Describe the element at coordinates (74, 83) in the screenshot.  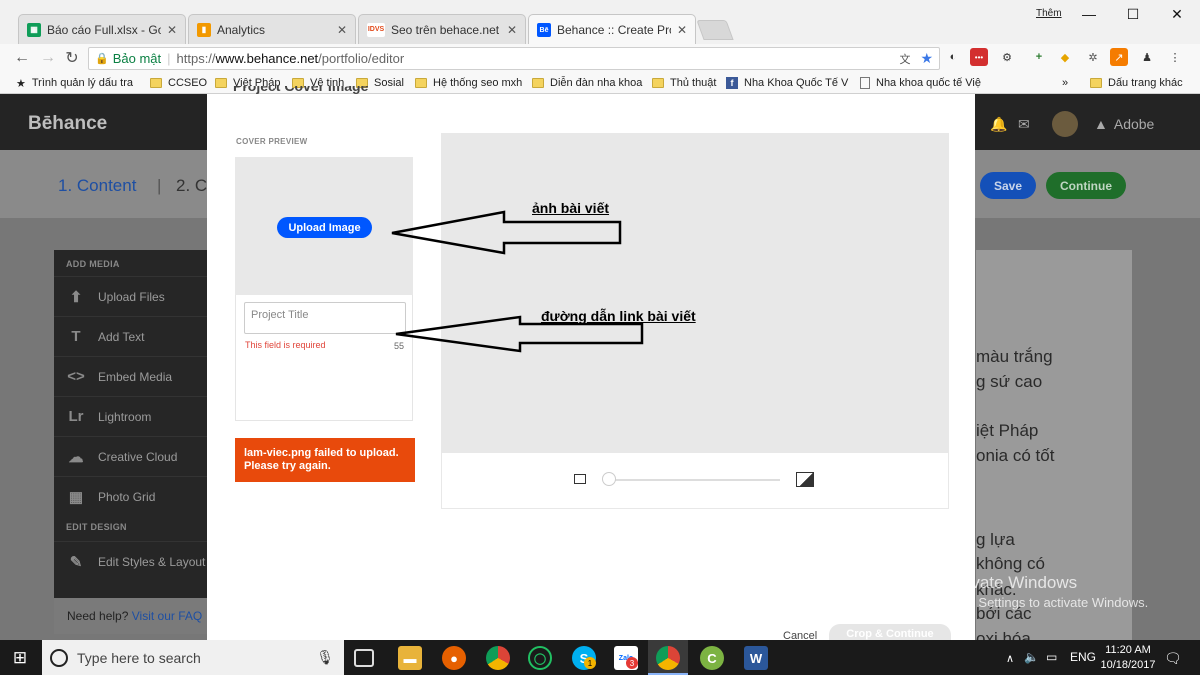
I see `bookmark-item: ★ Trình quản lý dấu tra` at that location.